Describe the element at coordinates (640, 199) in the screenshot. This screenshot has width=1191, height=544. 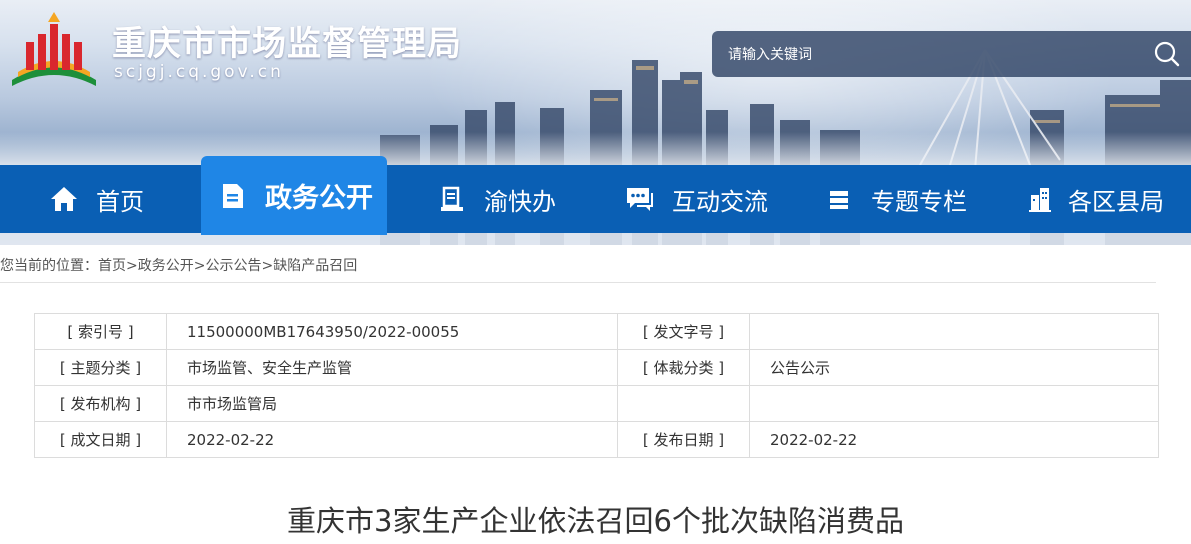
I see `chat-icon` at that location.